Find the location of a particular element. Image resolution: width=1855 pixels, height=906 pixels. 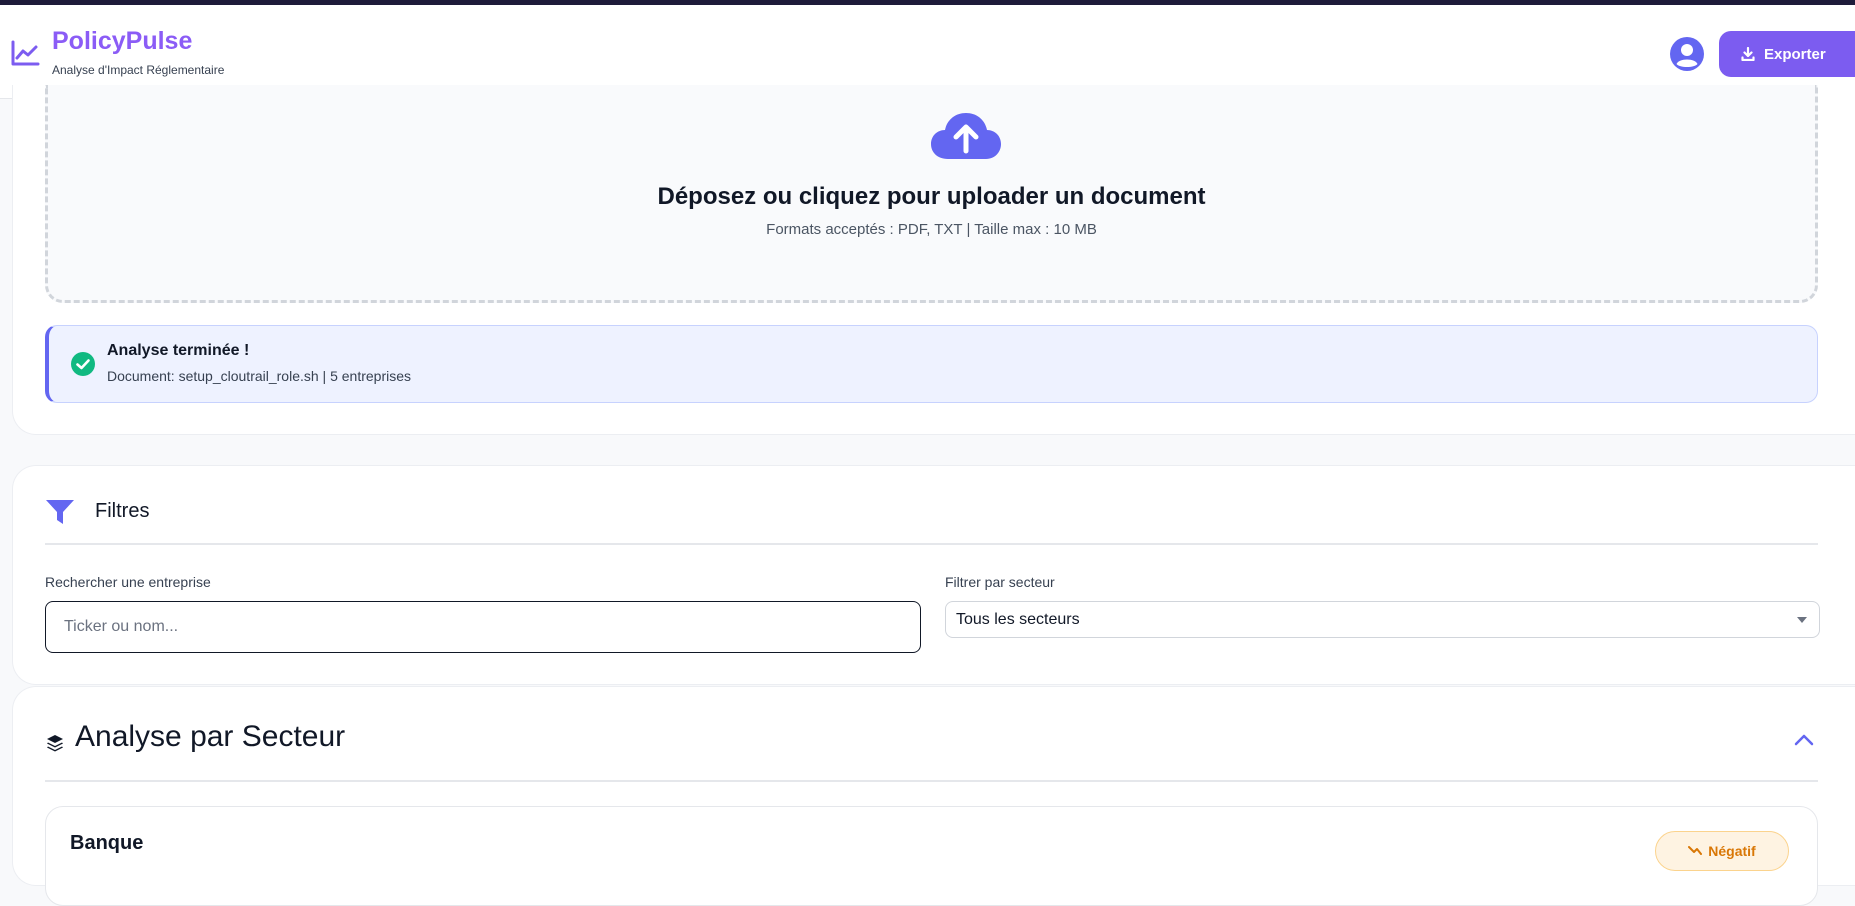

impact-badge: Négatif is located at coordinates (1722, 851).